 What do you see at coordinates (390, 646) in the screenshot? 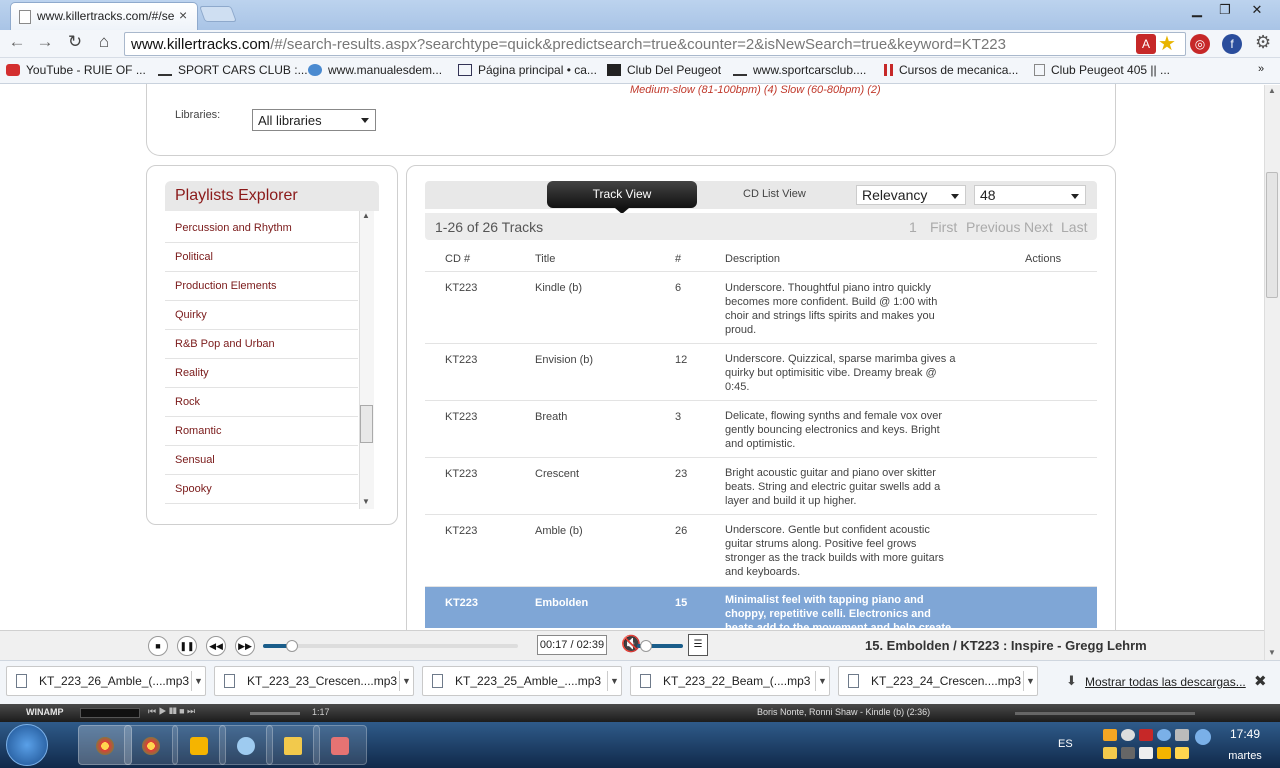
I see `seek-bar` at bounding box center [390, 646].